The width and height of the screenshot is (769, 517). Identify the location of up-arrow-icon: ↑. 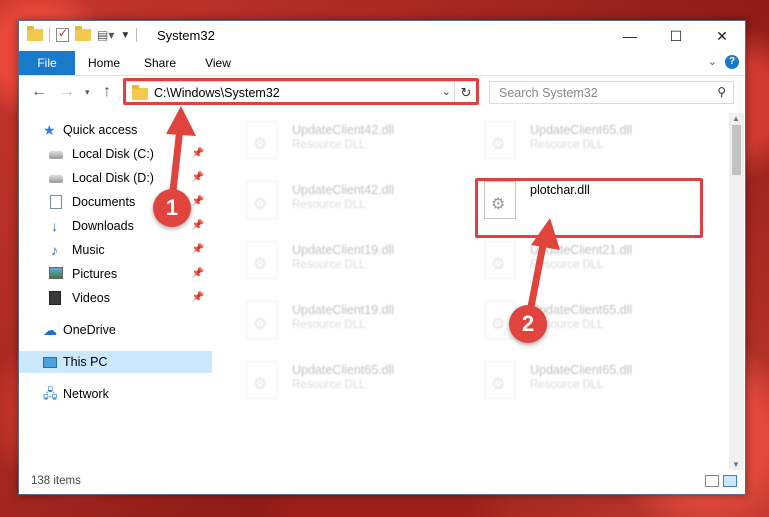
(107, 92).